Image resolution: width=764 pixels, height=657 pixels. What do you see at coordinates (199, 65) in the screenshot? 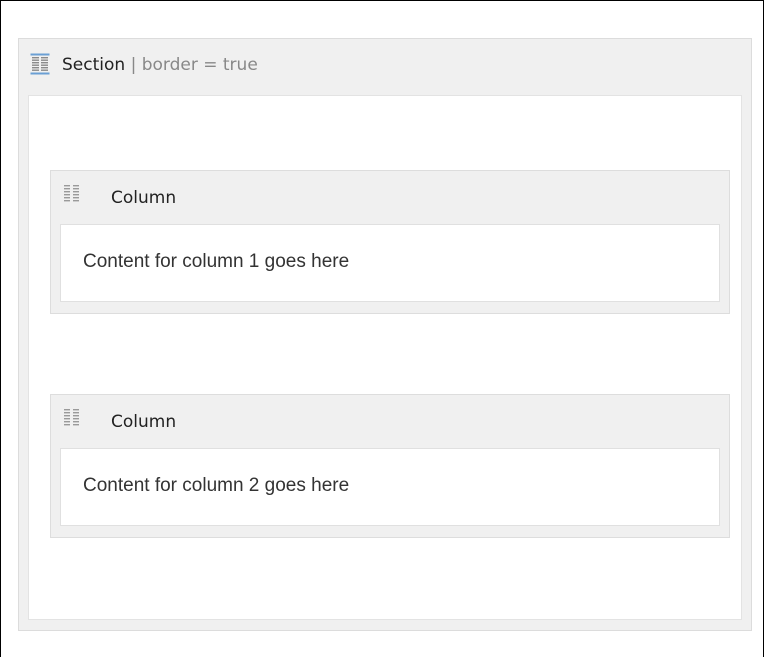
I see `section-param: border = true` at bounding box center [199, 65].